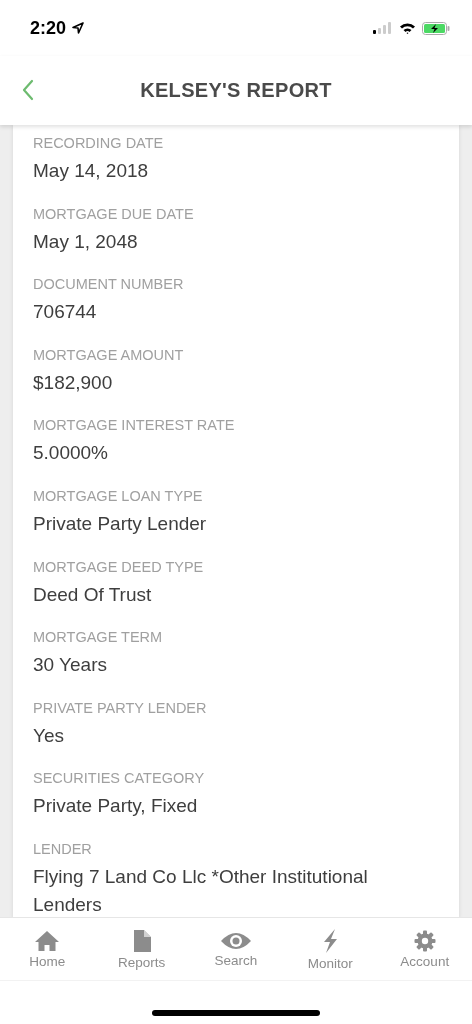 This screenshot has width=472, height=1024. Describe the element at coordinates (98, 143) in the screenshot. I see `field-label: RECORDING DATE` at that location.